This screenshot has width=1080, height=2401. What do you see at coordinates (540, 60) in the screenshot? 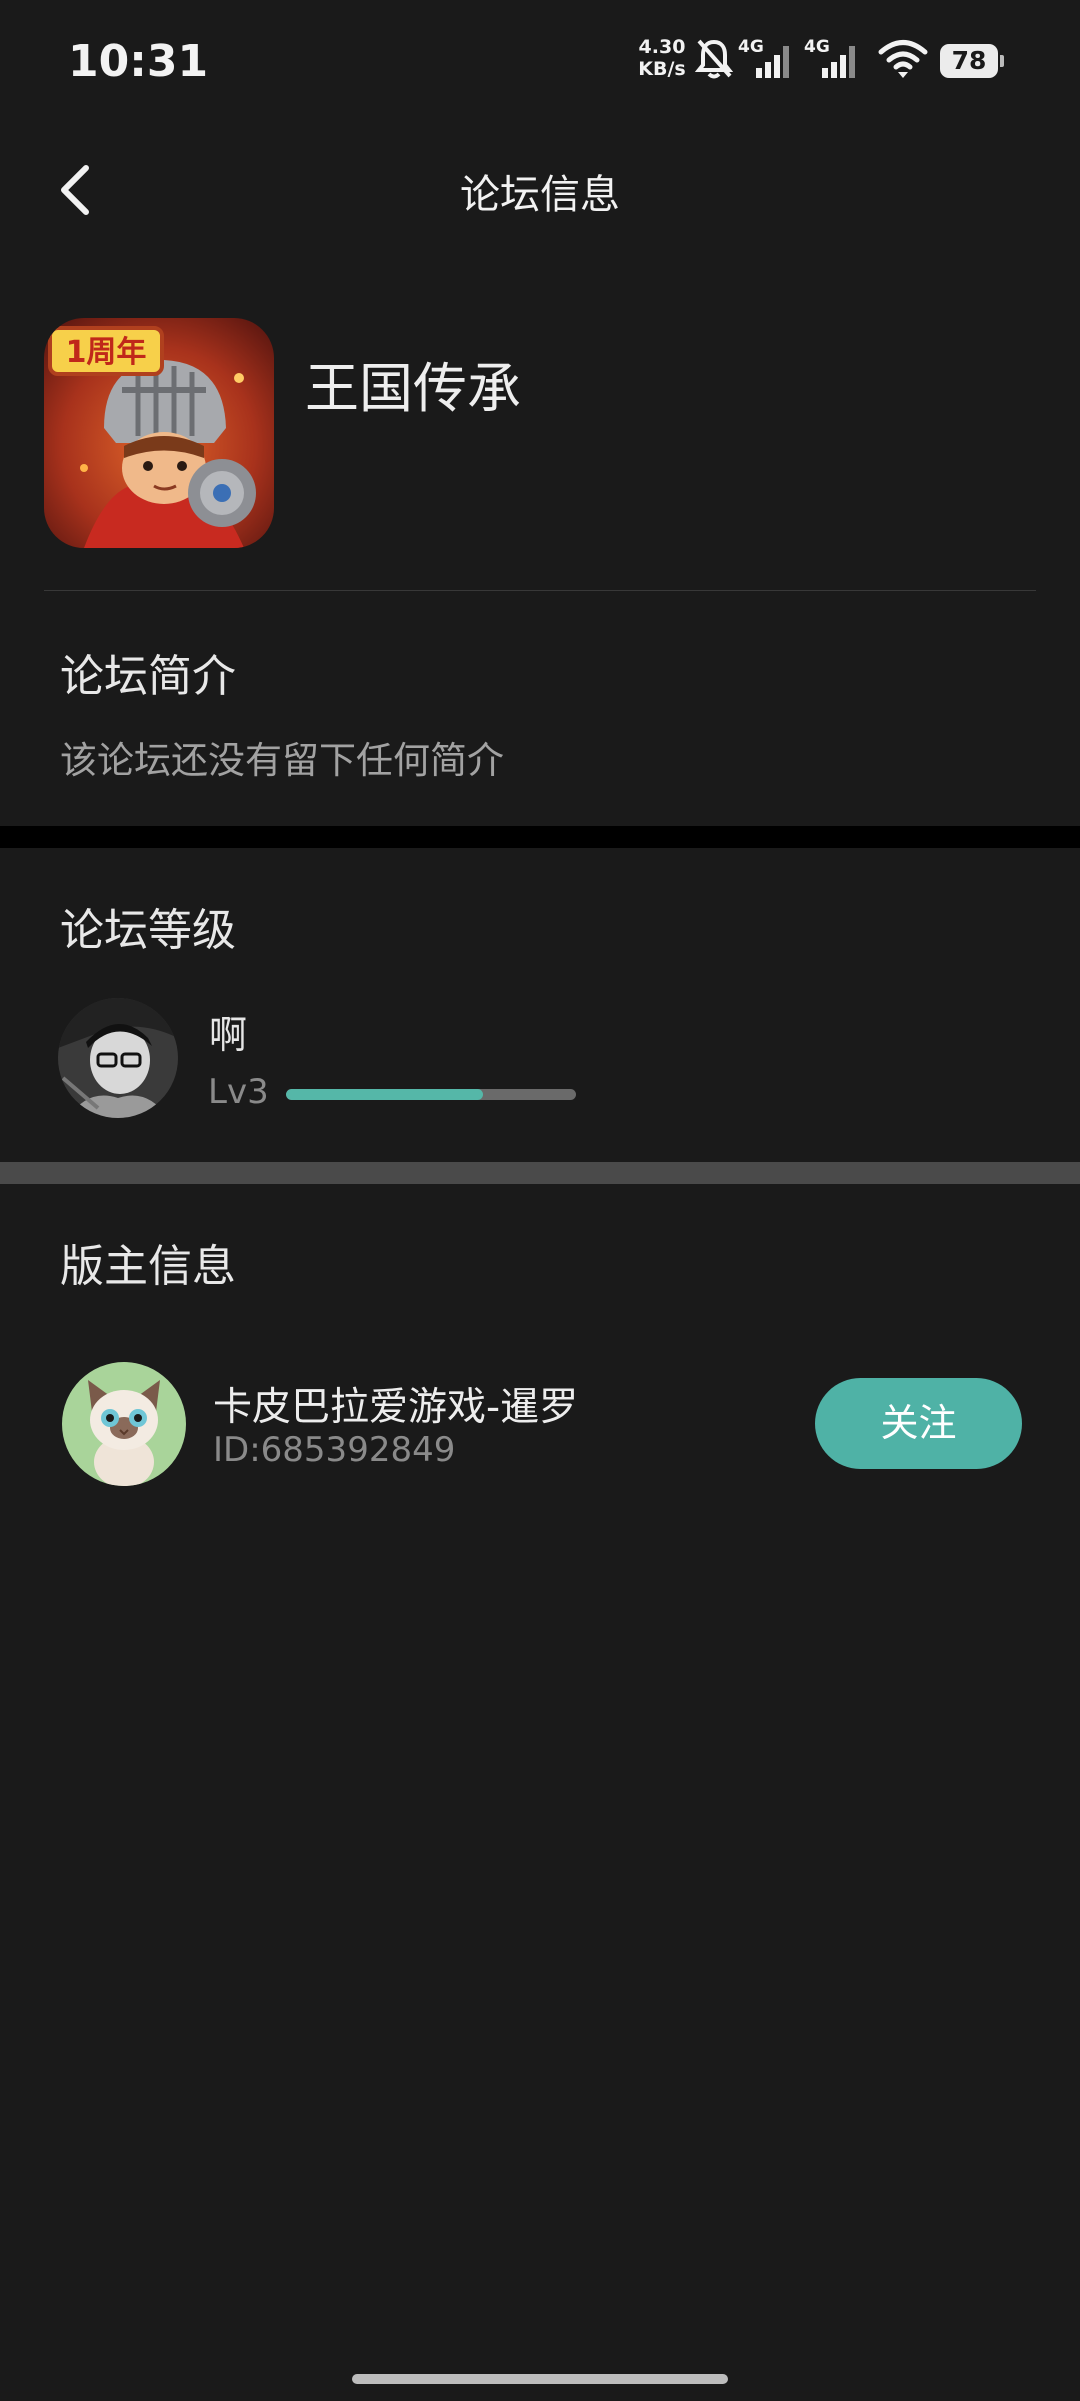
I see `status-bar: 10:31 4.30 KB/s 4G 4G 78` at bounding box center [540, 60].